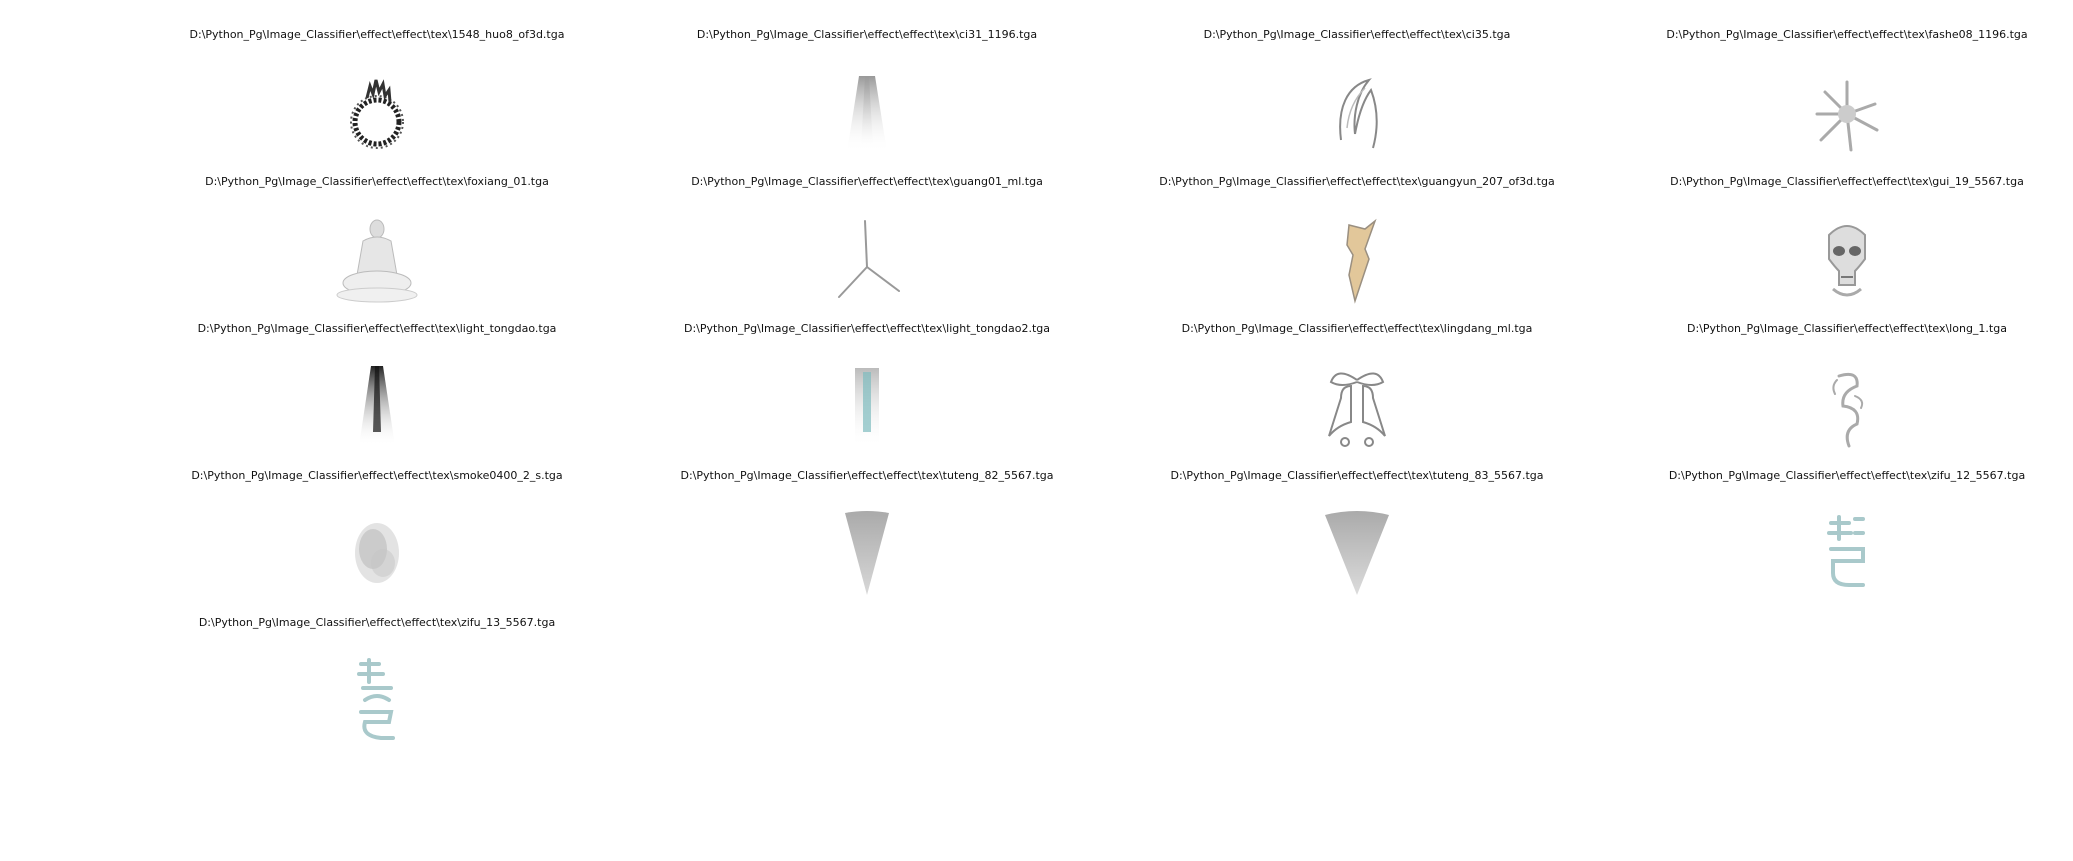  What do you see at coordinates (377, 260) in the screenshot?
I see `buddha-statue-icon` at bounding box center [377, 260].